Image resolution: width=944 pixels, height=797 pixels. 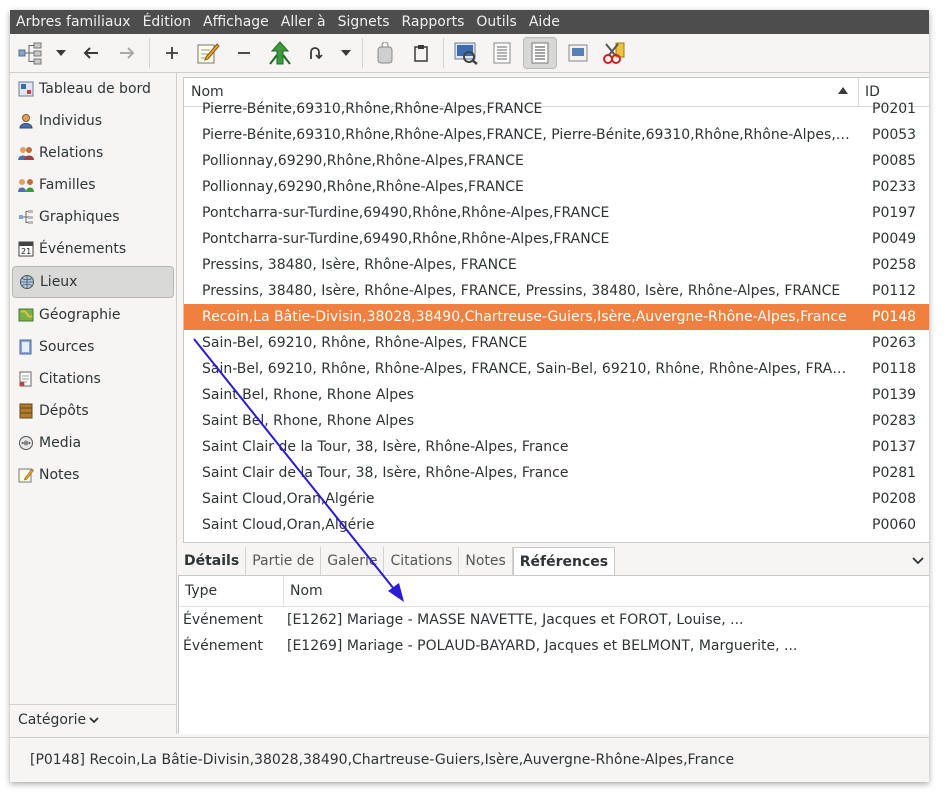 I want to click on tab-galerie: Galerie, so click(x=353, y=561).